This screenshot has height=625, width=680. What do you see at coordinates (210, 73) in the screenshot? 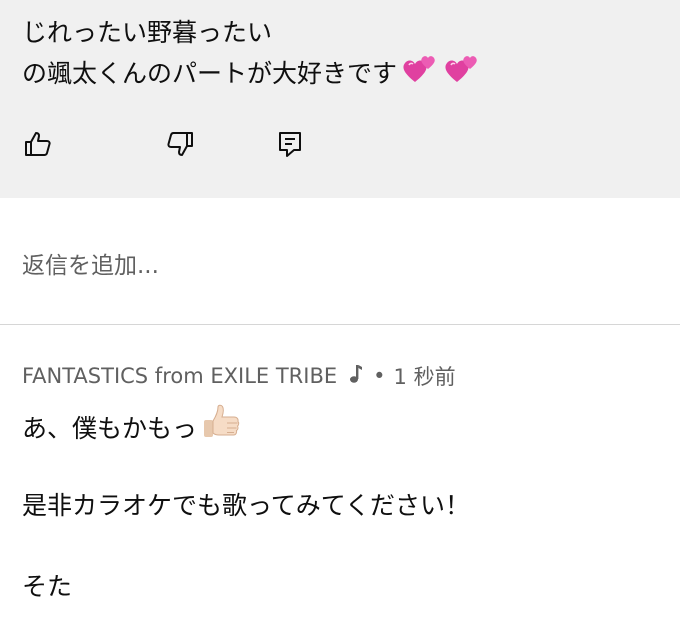
I see `comment-line-2-text: の颯太くんのパートが大好きです` at bounding box center [210, 73].